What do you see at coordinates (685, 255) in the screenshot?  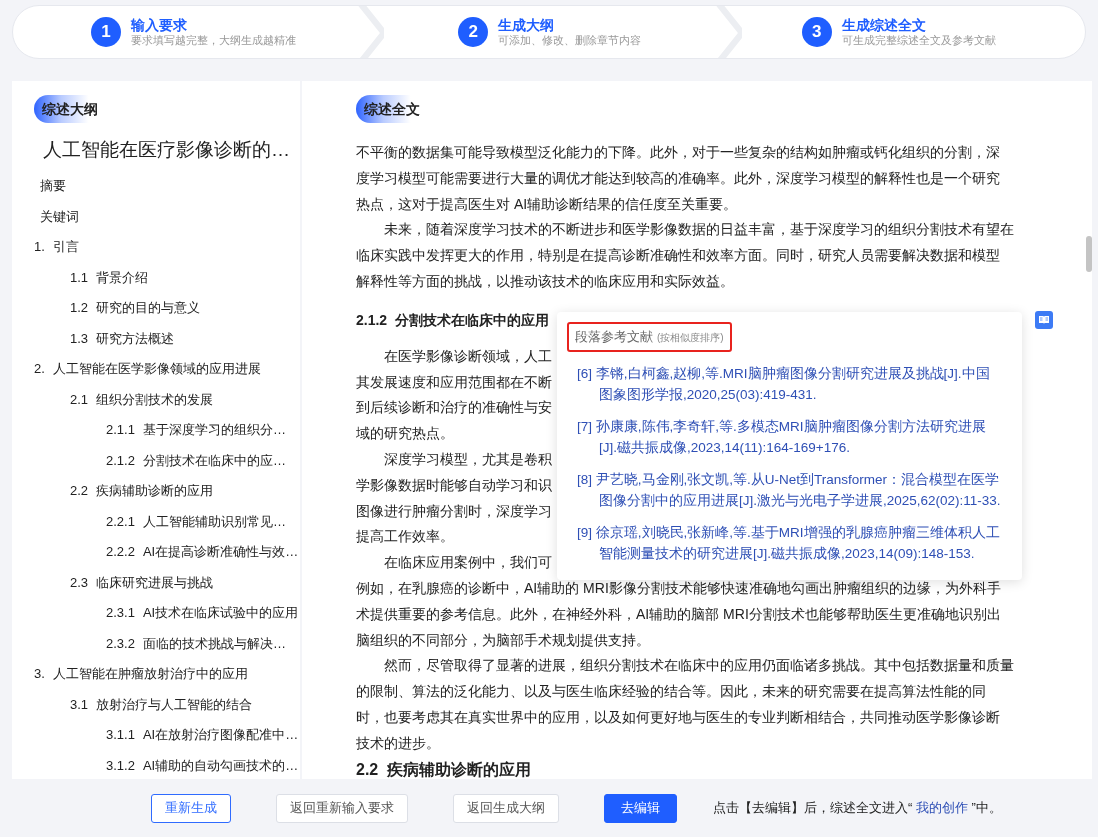 I see `paragraph: 未来，随着深度学习技术的不断进步和医学影像数据的日益丰富，基于深度学习的组织分割技术有望在 临床实践中发挥更大的作用，特别是在提高诊断准确性和效率方面。同时，研究人员需要解决数据和模型 解释性等方面的挑战，以推动该技术的临床应用和实际效益。` at bounding box center [685, 255].